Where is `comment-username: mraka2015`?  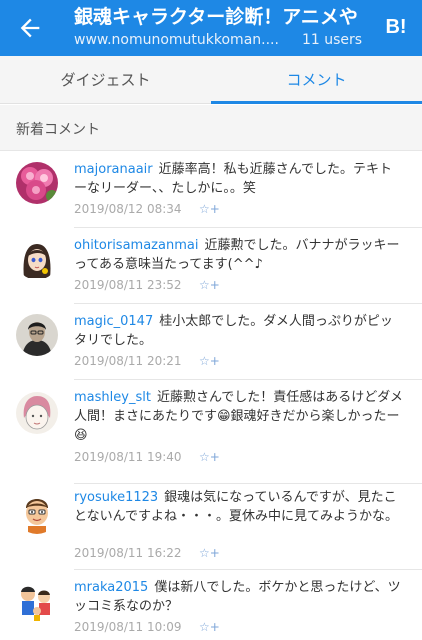
comment-username: mraka2015 is located at coordinates (111, 587).